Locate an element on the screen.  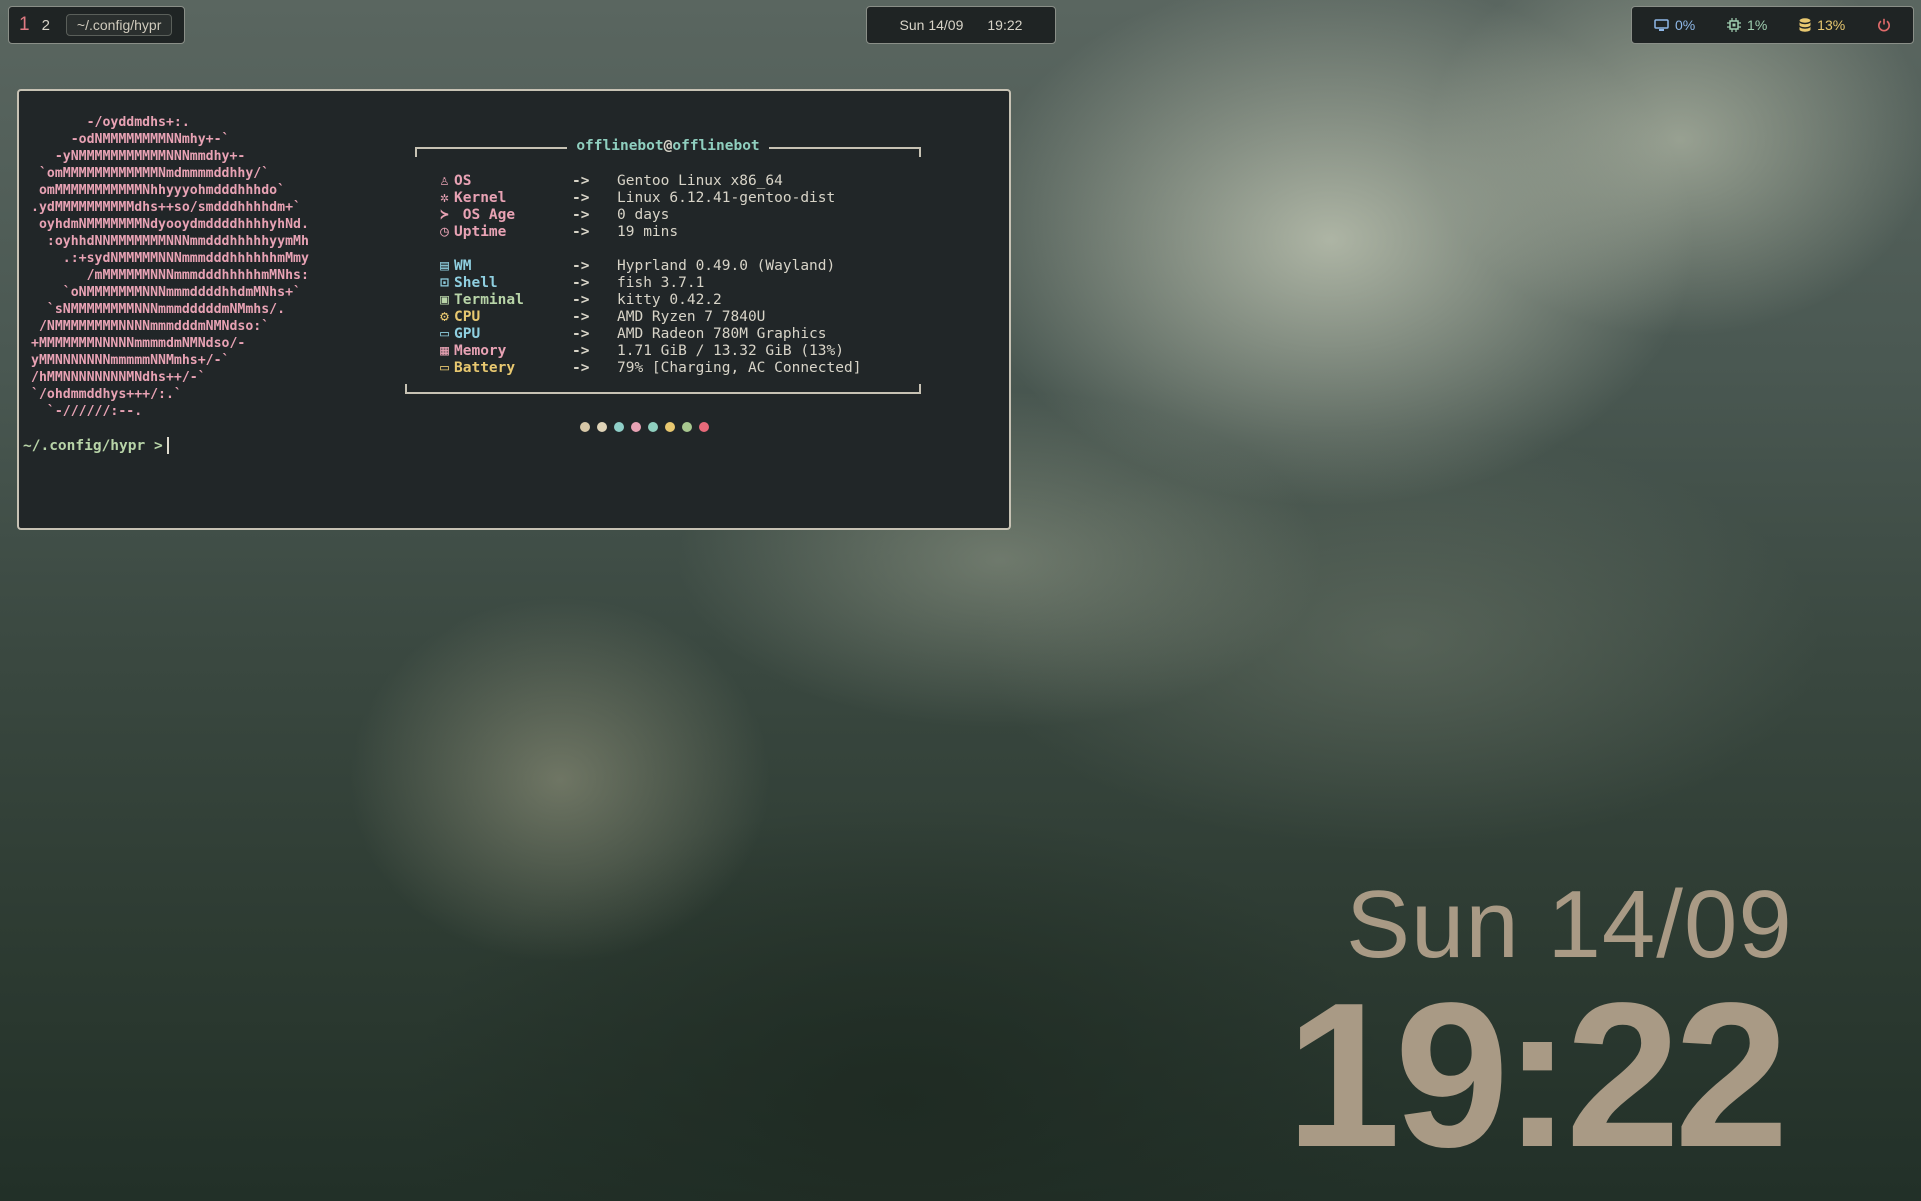
bar-date: Sun 14/09 is located at coordinates (931, 25).